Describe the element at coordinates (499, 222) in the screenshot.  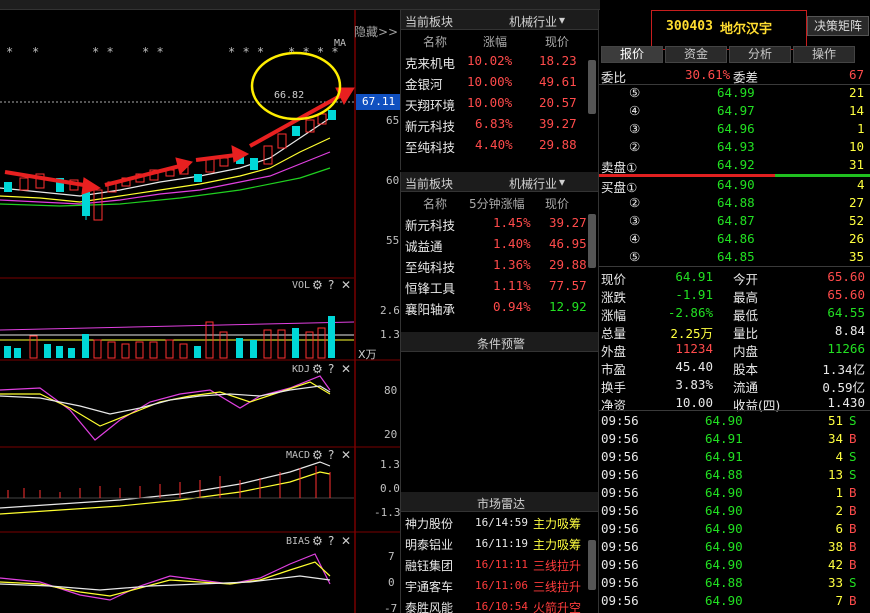
I see `list-item: 新元科技 1.45% 39.27` at that location.